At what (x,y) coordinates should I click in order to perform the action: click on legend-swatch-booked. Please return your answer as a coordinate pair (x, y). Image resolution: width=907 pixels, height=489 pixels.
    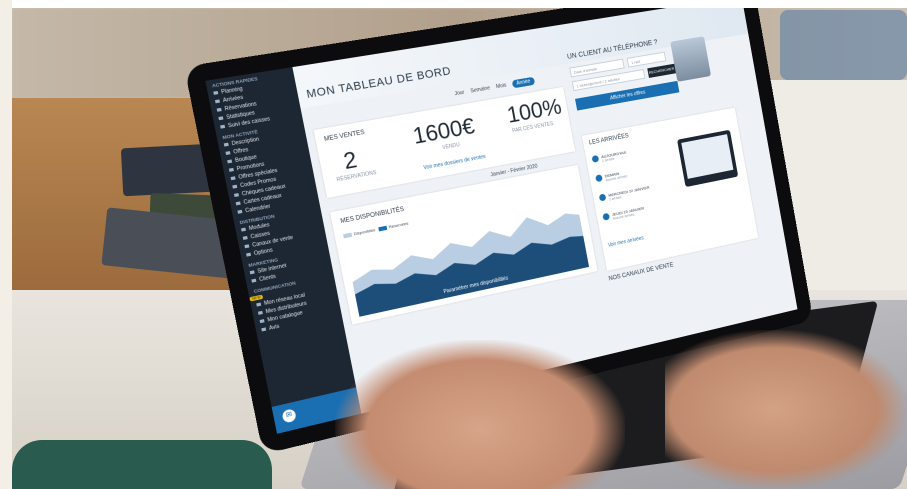
    Looking at the image, I should click on (383, 228).